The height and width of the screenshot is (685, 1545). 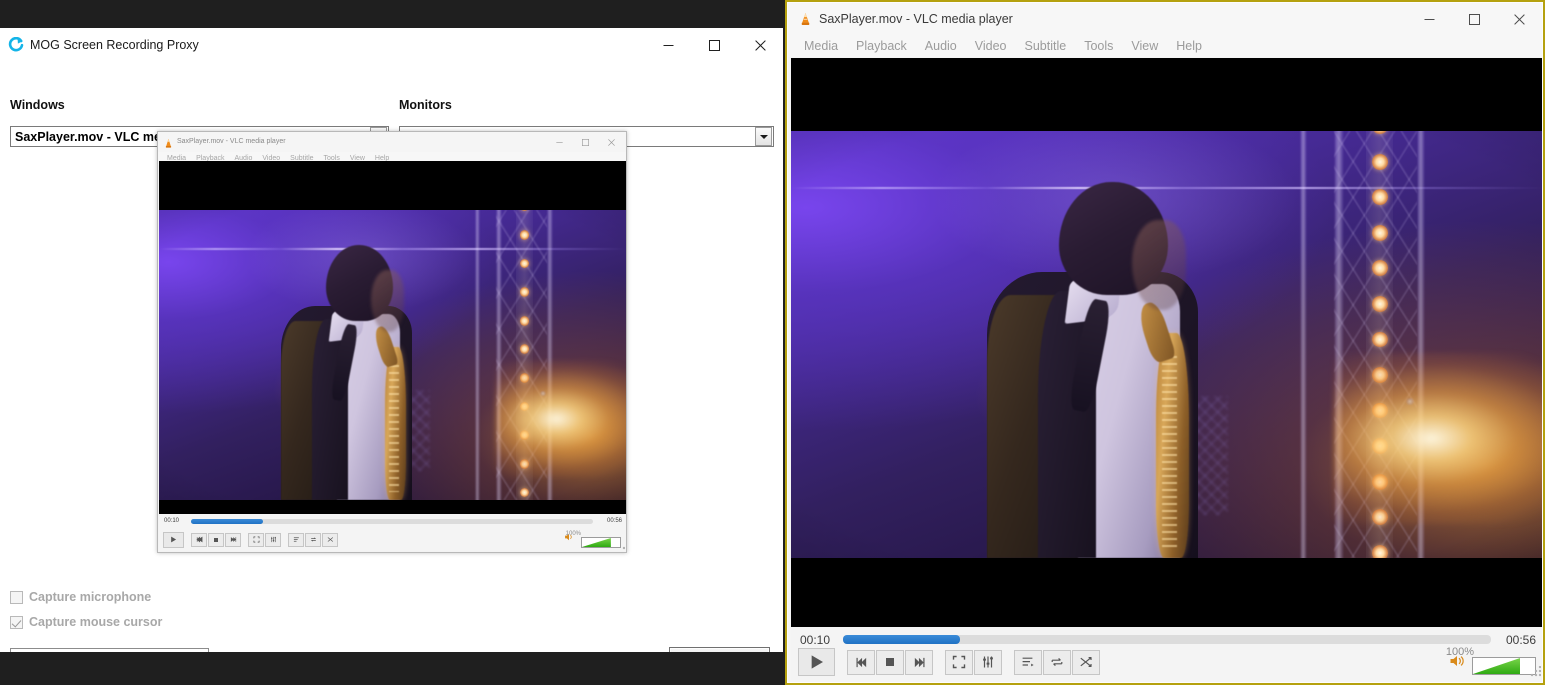 What do you see at coordinates (330, 539) in the screenshot?
I see `preview-shuffle-button` at bounding box center [330, 539].